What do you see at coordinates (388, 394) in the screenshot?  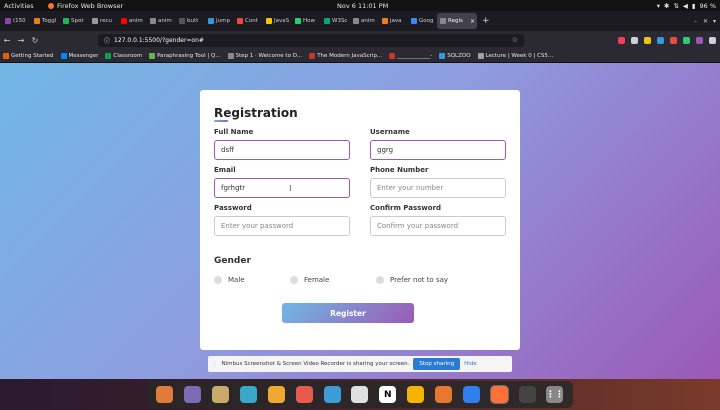 I see `notion-icon: N` at bounding box center [388, 394].